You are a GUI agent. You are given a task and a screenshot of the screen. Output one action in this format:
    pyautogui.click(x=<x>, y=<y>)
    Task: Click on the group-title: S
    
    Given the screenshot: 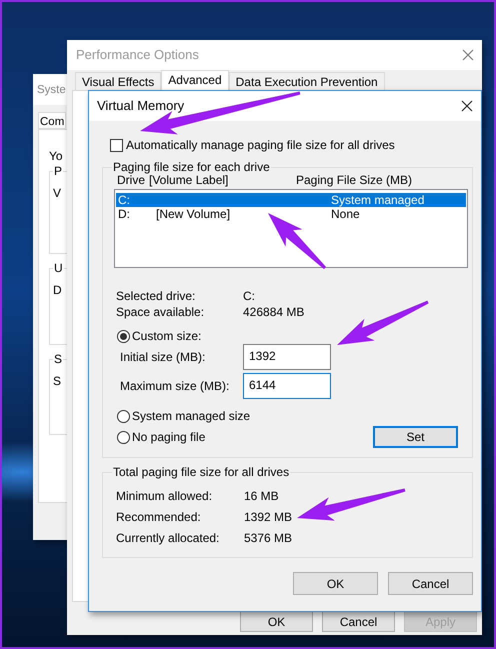 What is the action you would take?
    pyautogui.click(x=58, y=359)
    